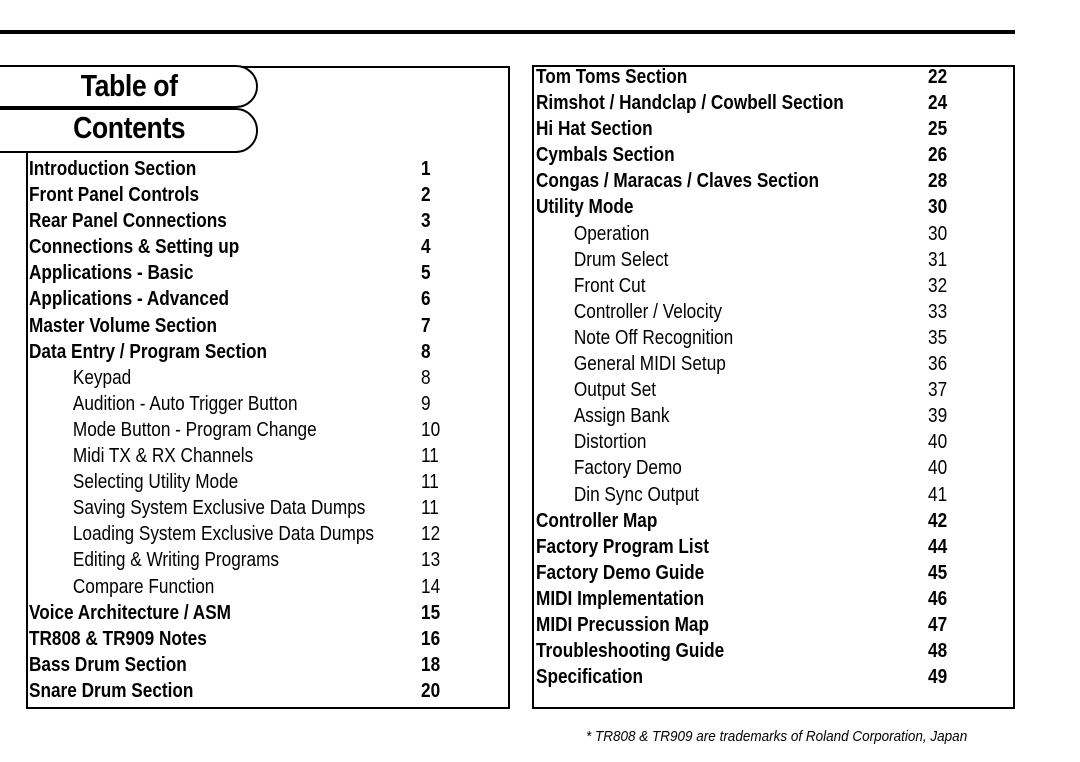 The width and height of the screenshot is (1080, 762). What do you see at coordinates (766, 207) in the screenshot?
I see `toc-entry: Utility Mode 30` at bounding box center [766, 207].